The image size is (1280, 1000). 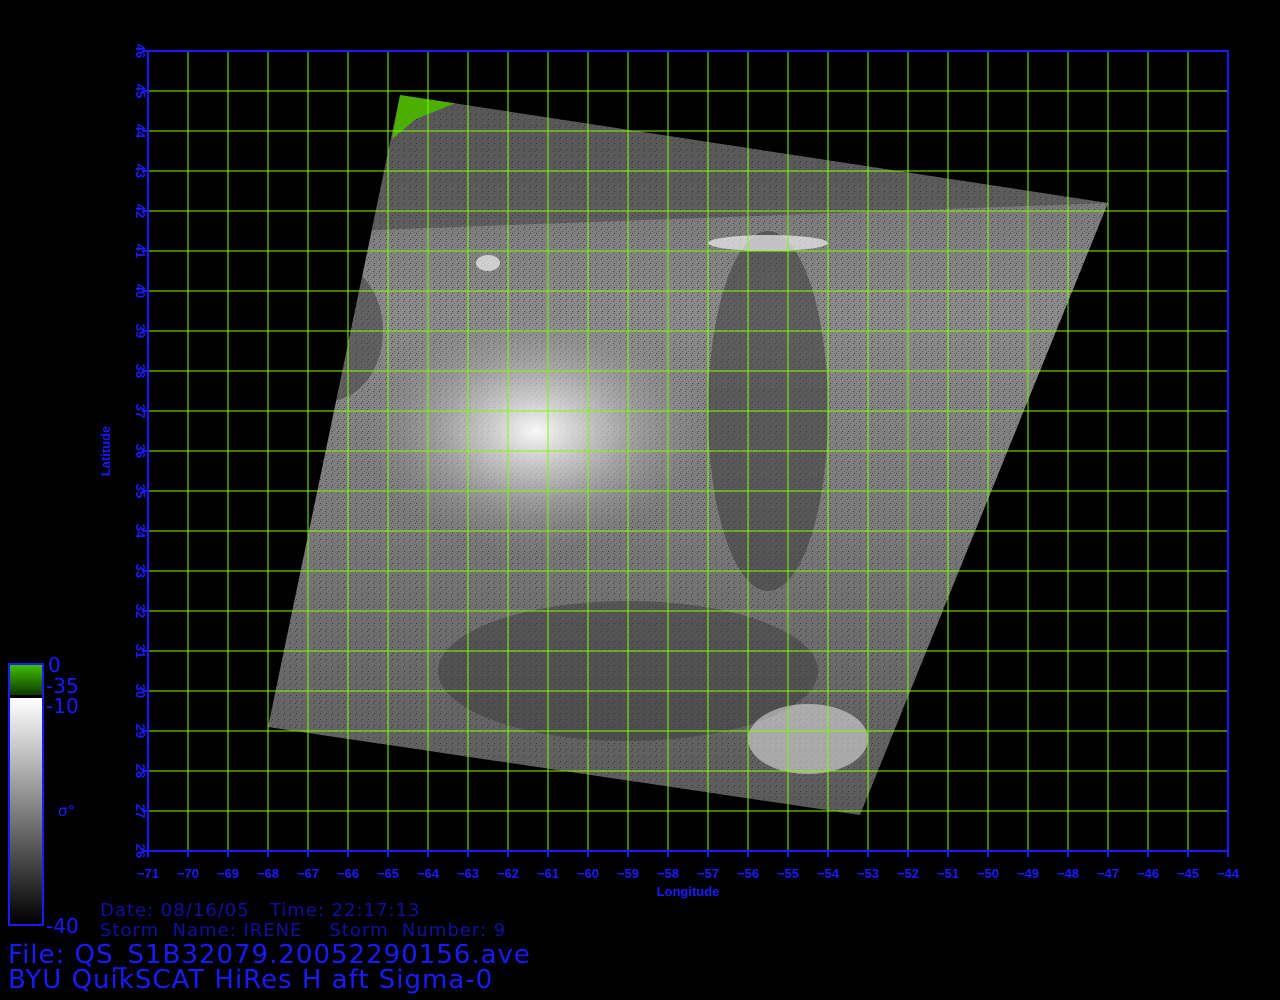 I want to click on x-tick-label: −60, so click(x=588, y=873).